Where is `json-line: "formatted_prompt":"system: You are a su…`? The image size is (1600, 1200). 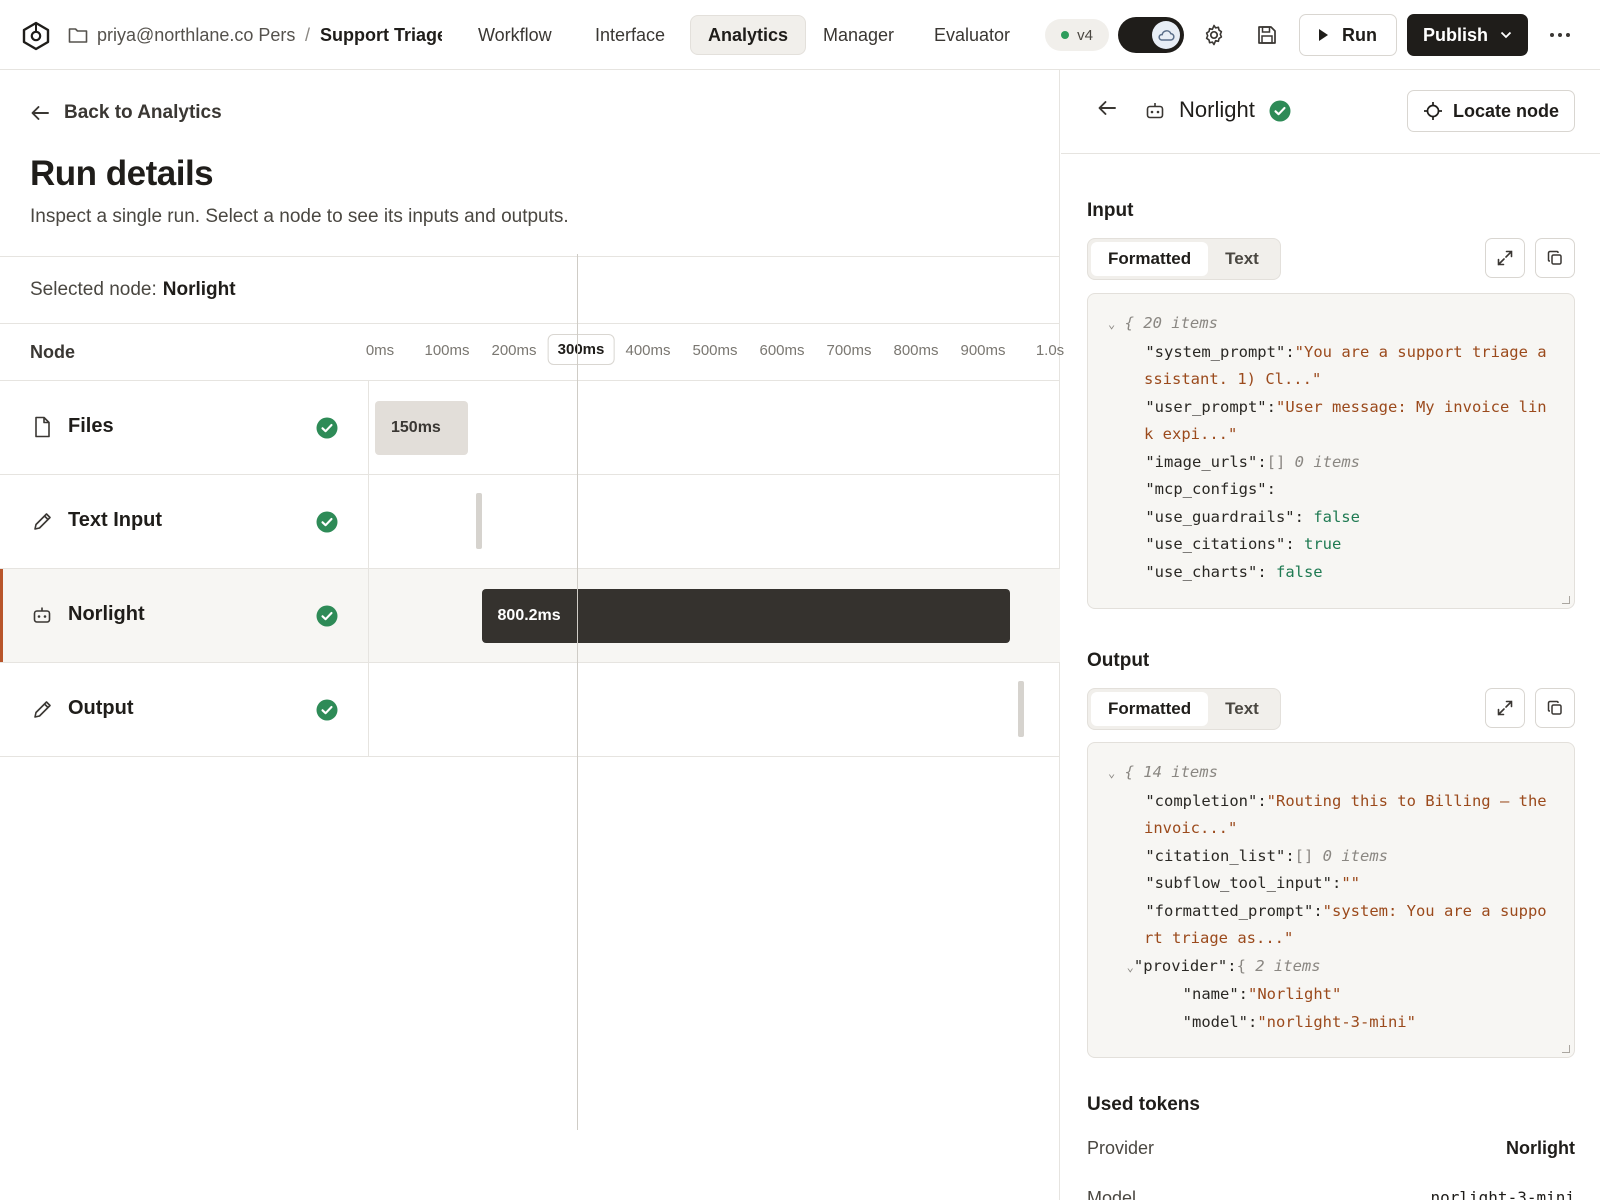
json-line: "formatted_prompt":"system: You are a su… is located at coordinates (1331, 925).